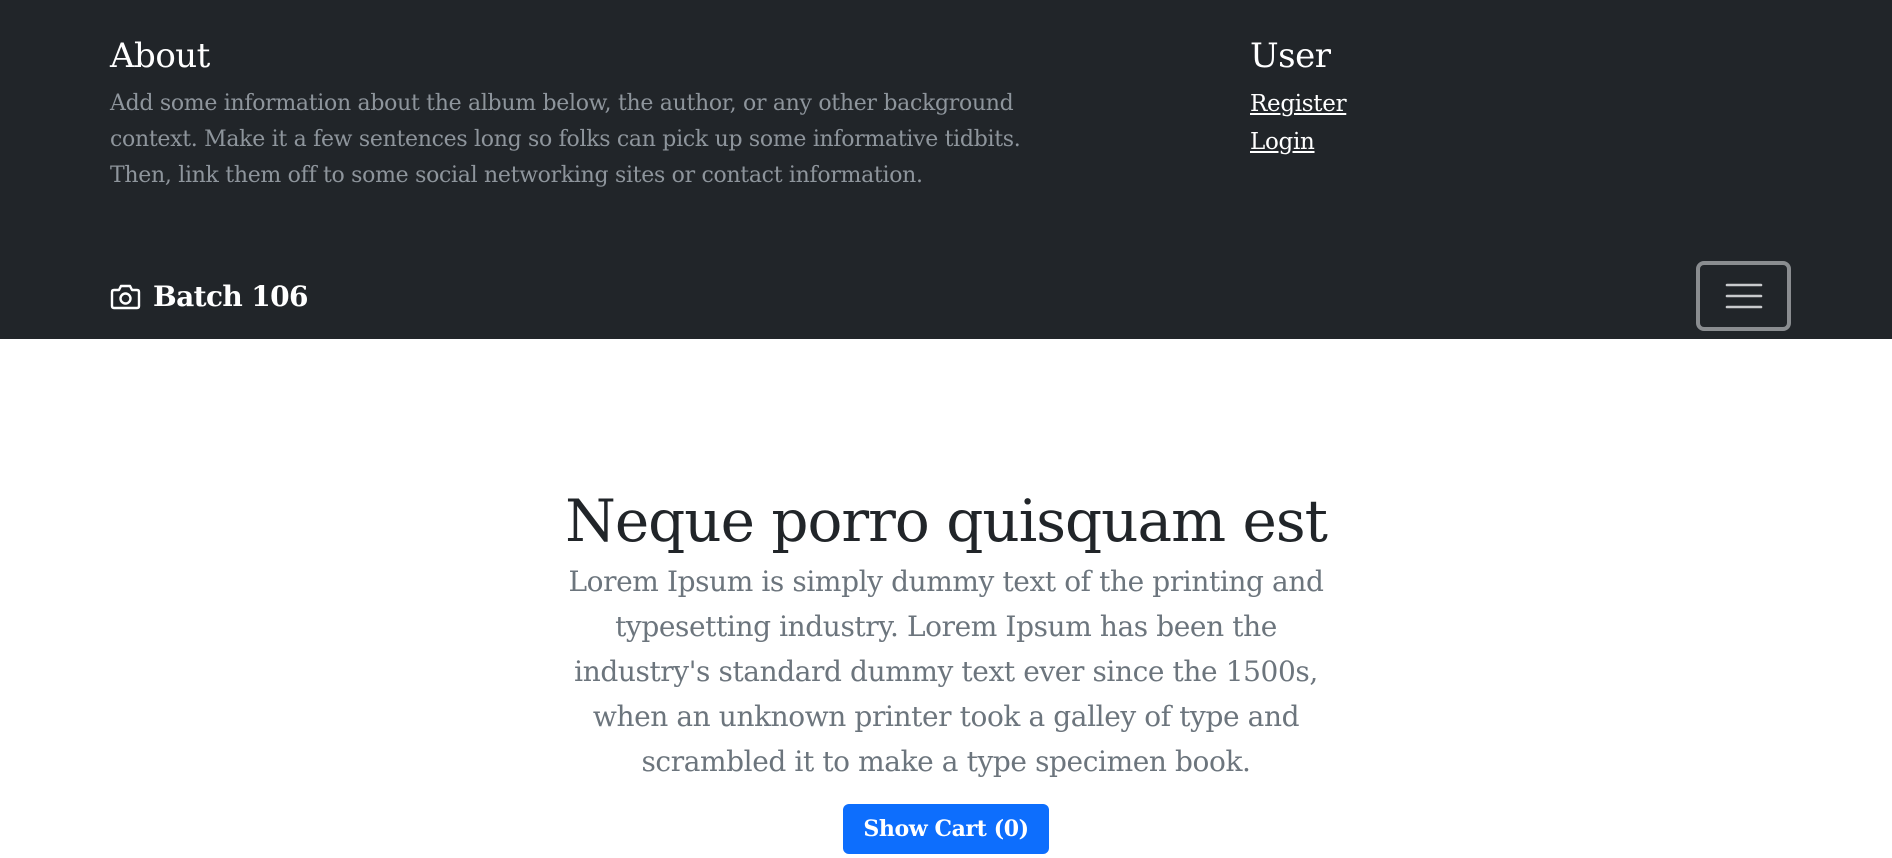 This screenshot has width=1892, height=858. What do you see at coordinates (1290, 56) in the screenshot?
I see `user-heading: User` at bounding box center [1290, 56].